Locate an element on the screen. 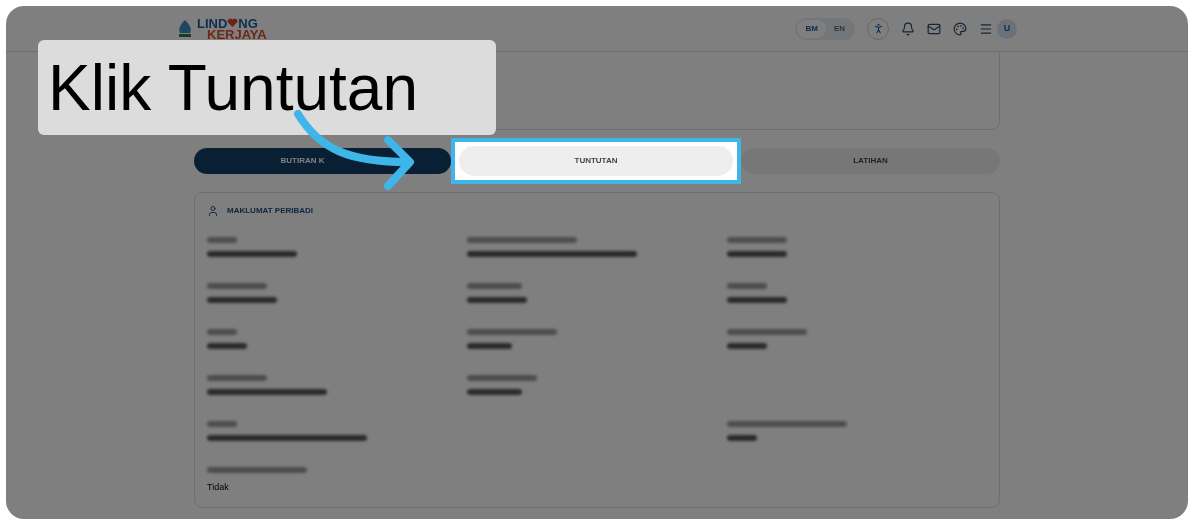 This screenshot has height=525, width=1194. mail-icon is located at coordinates (934, 28).